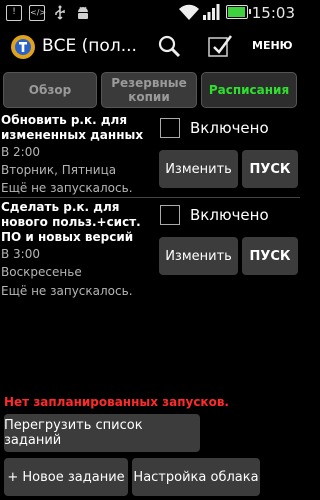  I want to click on tab-bar: Обзор Резервные копии Расписания, so click(150, 90).